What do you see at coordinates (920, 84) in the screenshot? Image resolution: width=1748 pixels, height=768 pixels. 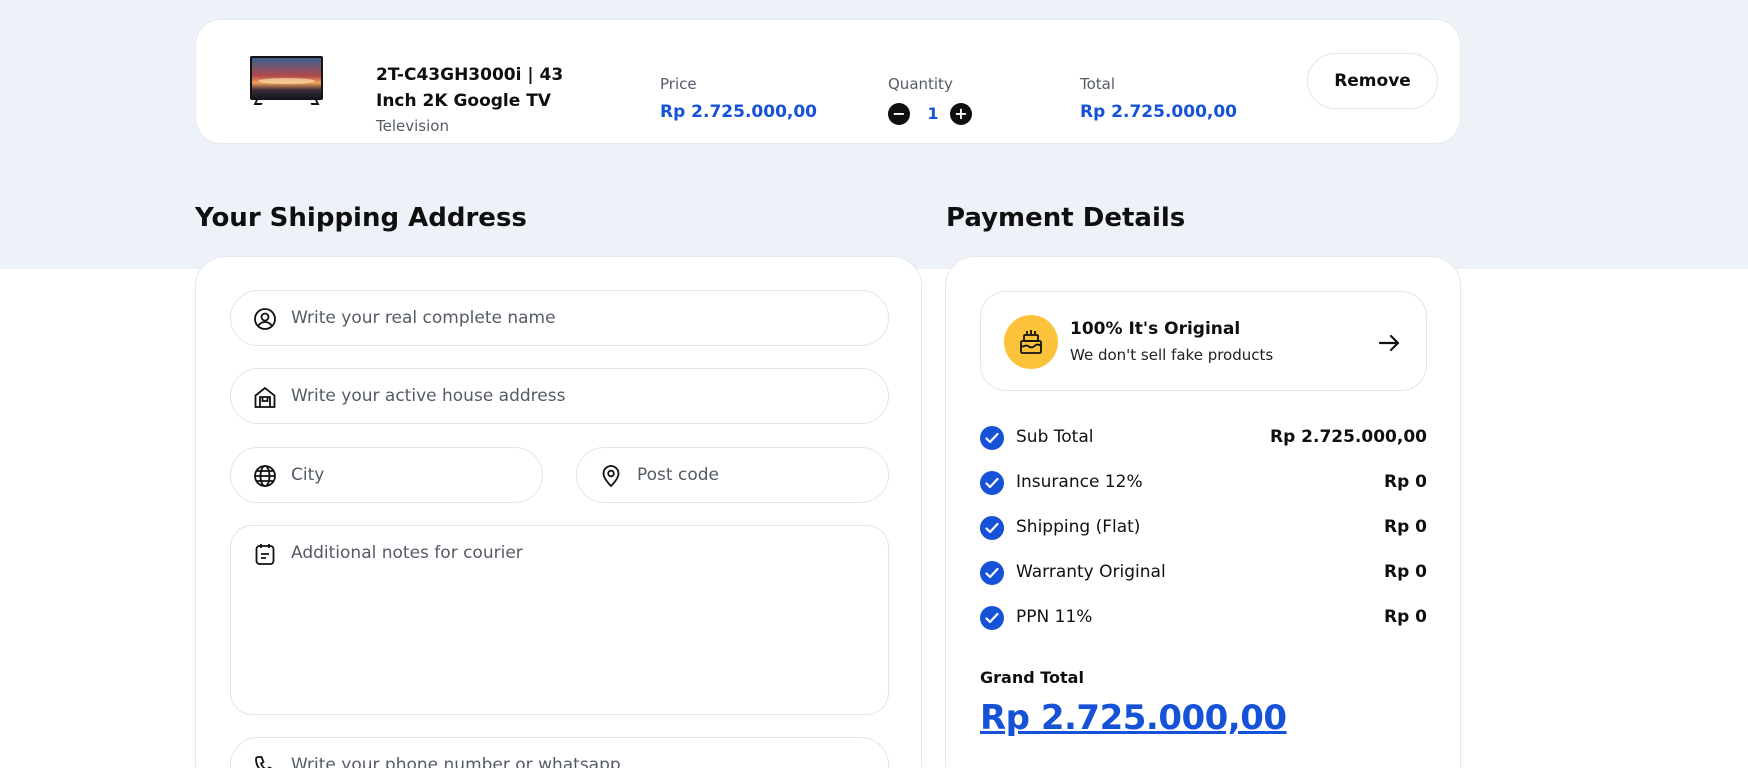 I see `quantity-label: Quantity` at bounding box center [920, 84].